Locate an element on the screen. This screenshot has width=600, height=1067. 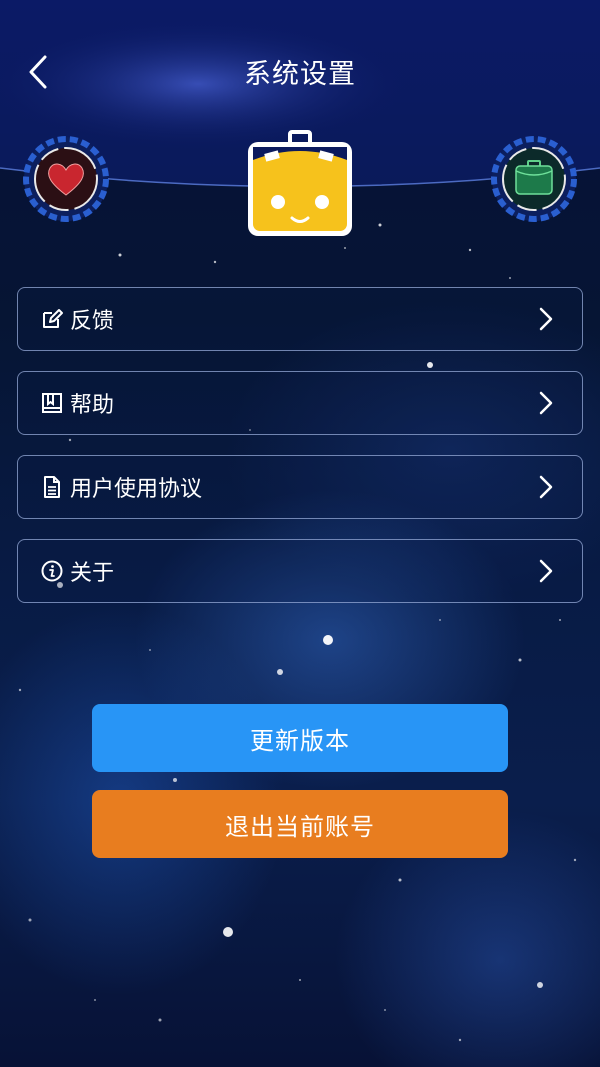
document-icon is located at coordinates (52, 487).